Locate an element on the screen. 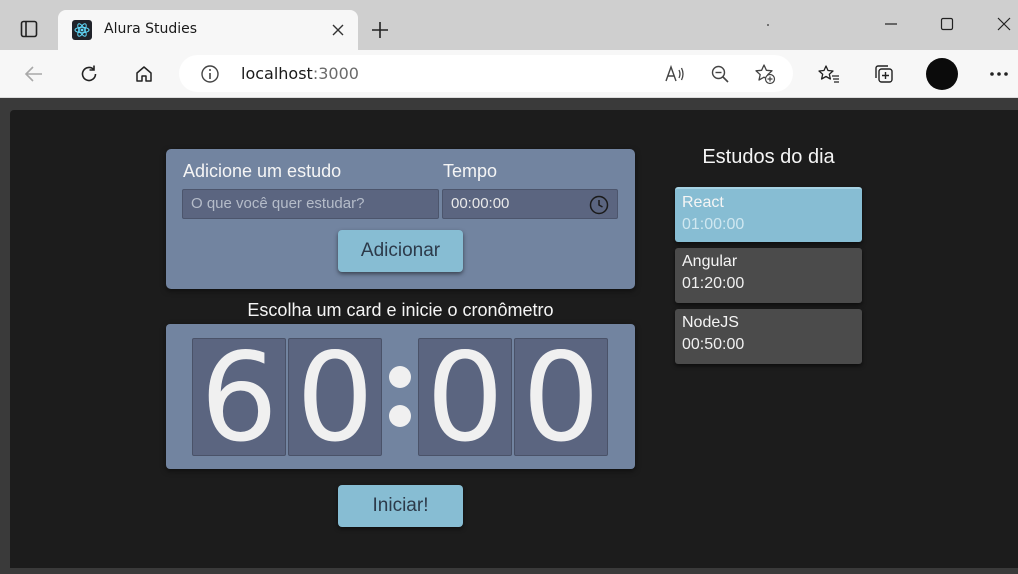  studies-list-title: Estudos do dia is located at coordinates (768, 157).